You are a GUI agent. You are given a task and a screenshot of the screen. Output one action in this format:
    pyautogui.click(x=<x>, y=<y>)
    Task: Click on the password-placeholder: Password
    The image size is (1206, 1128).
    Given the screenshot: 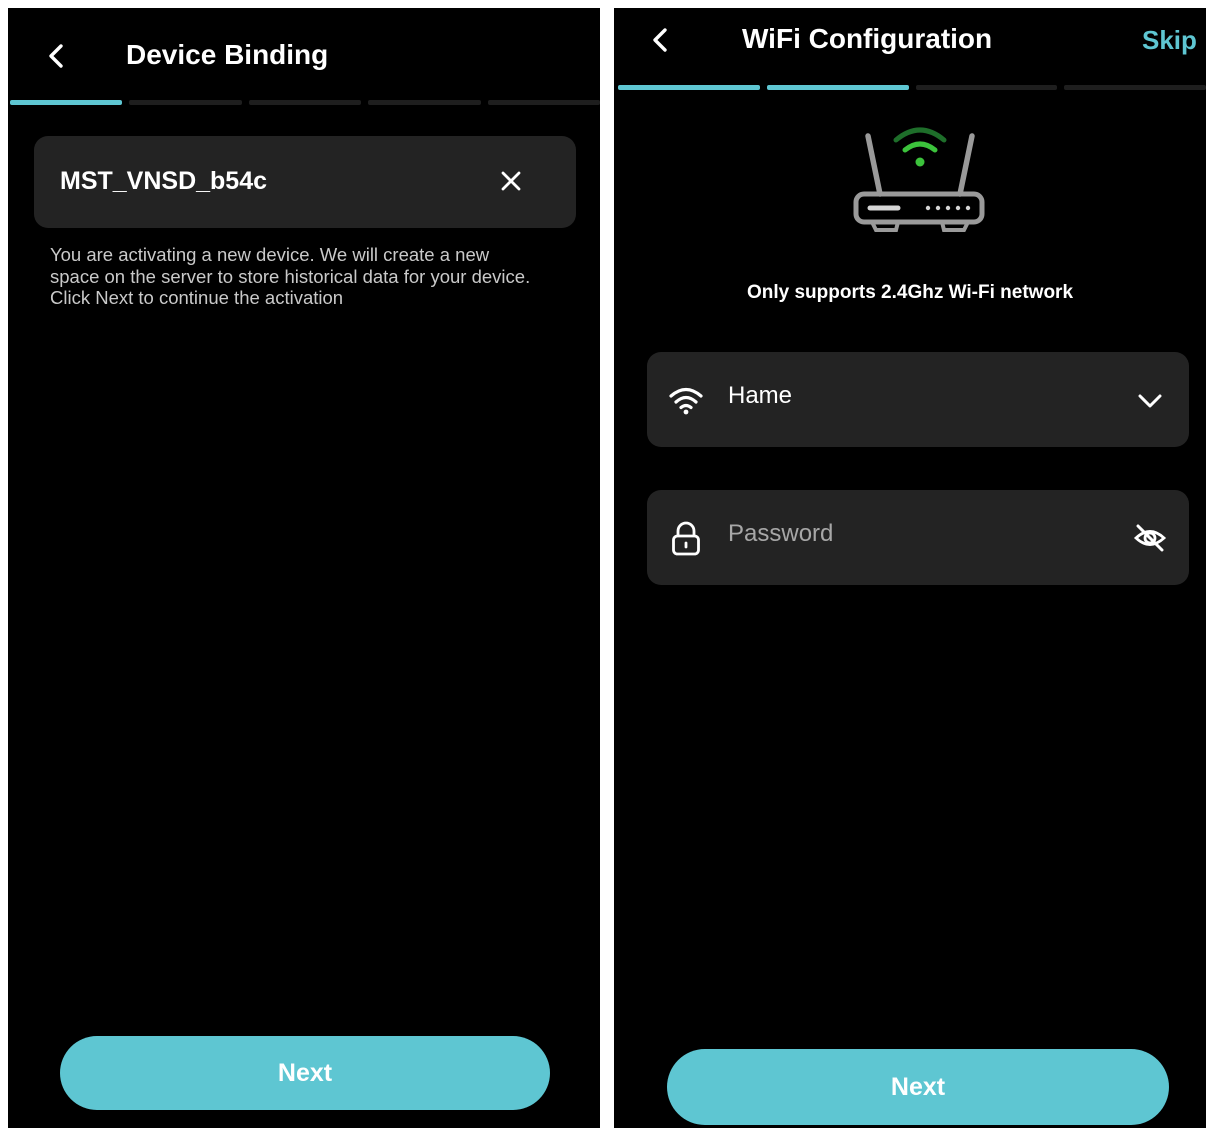 What is the action you would take?
    pyautogui.click(x=781, y=533)
    